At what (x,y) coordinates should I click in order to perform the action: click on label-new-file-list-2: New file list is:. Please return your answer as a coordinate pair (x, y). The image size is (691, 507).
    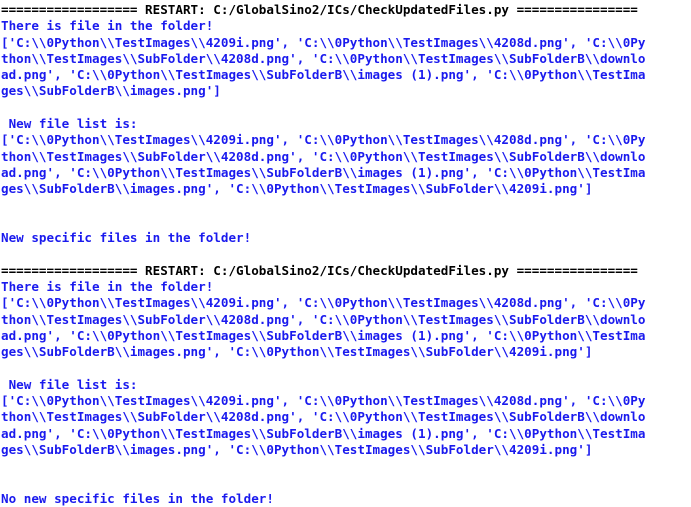
    Looking at the image, I should click on (69, 384).